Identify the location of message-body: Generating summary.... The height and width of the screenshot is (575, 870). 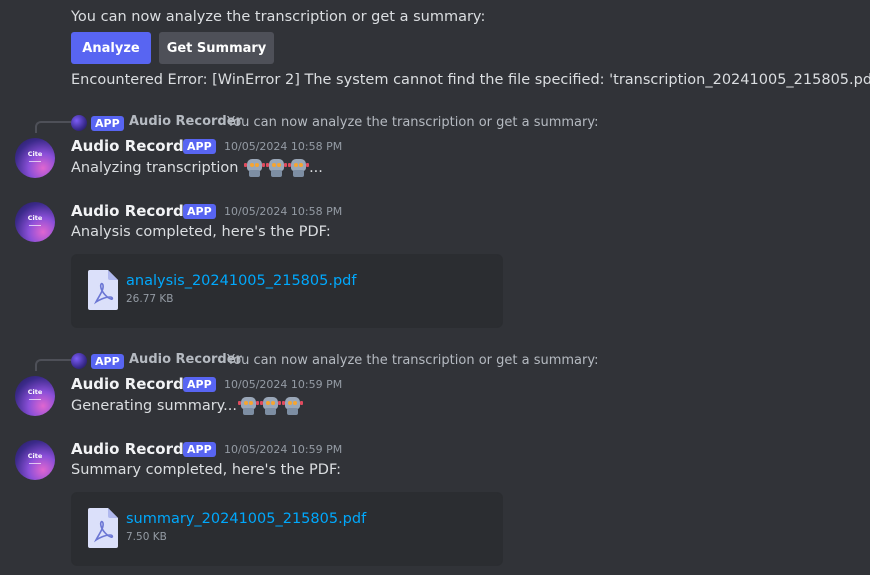
(154, 406).